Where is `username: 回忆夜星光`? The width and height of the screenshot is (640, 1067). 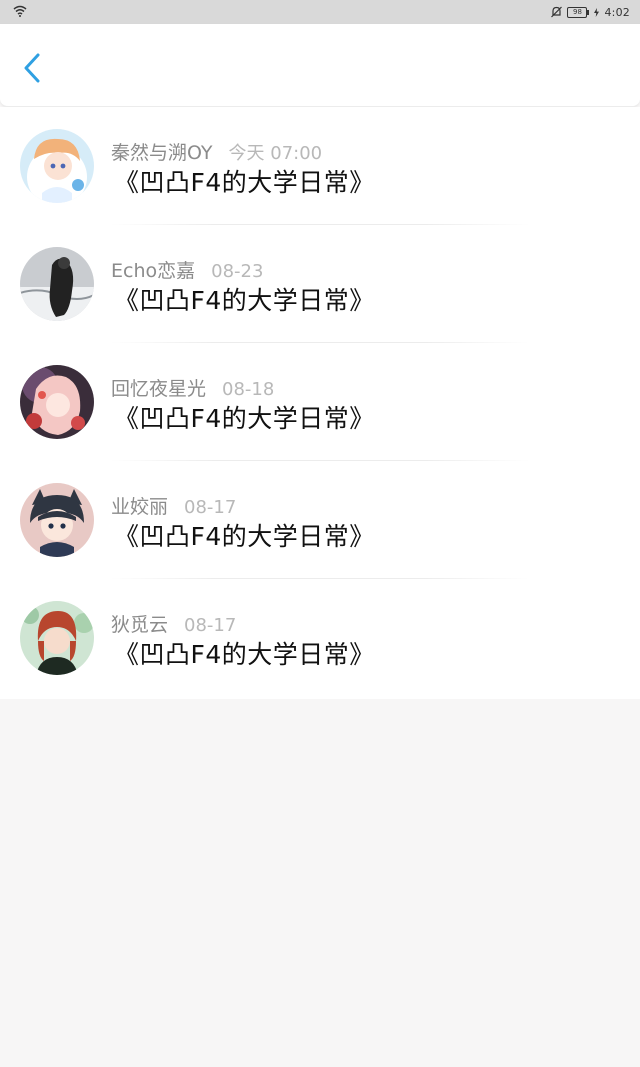 username: 回忆夜星光 is located at coordinates (158, 389).